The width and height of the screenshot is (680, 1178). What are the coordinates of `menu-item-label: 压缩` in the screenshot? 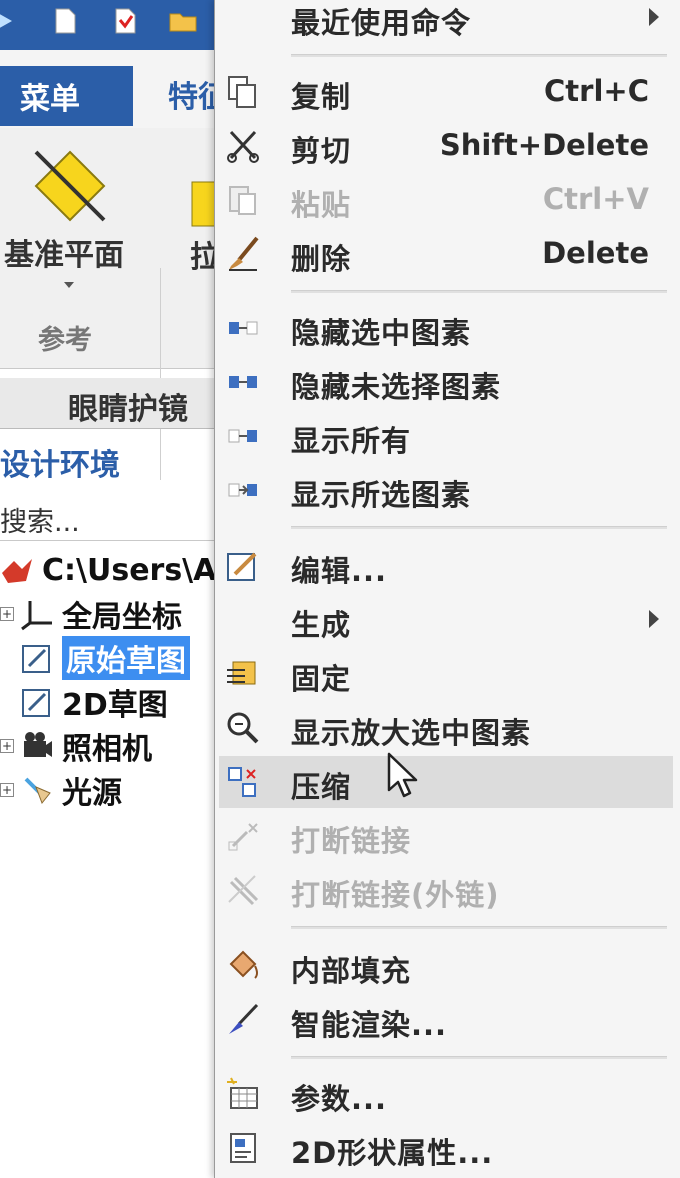 It's located at (321, 787).